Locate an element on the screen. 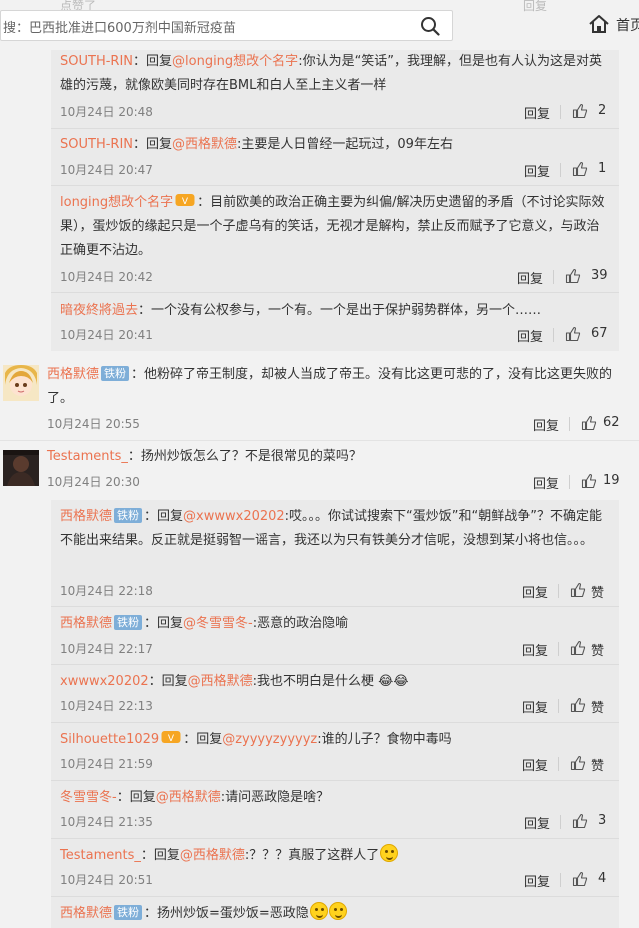  avatar-image is located at coordinates (21, 468).